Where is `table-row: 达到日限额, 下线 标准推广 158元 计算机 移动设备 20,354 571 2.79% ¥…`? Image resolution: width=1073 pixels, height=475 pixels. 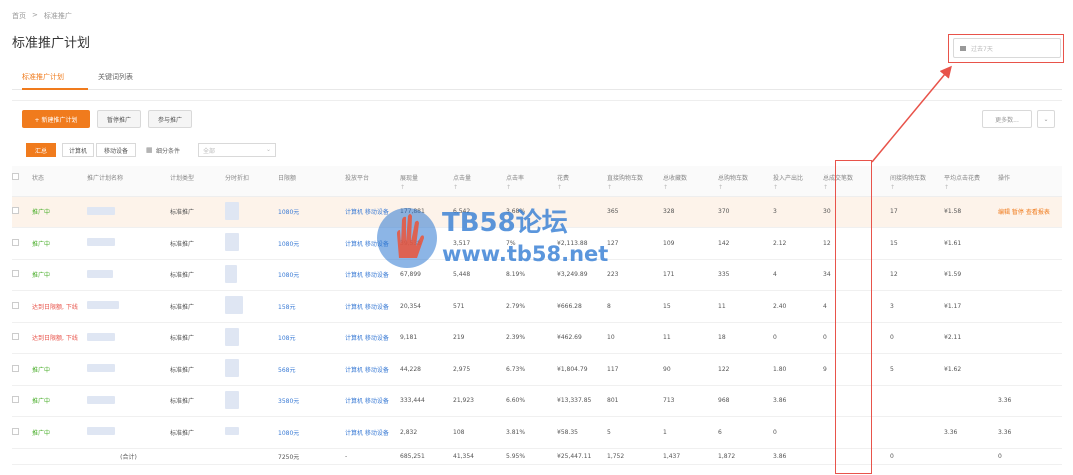
table-row: 达到日限额, 下线 标准推广 158元 计算机 移动设备 20,354 571 2.79% ¥… is located at coordinates (537, 306).